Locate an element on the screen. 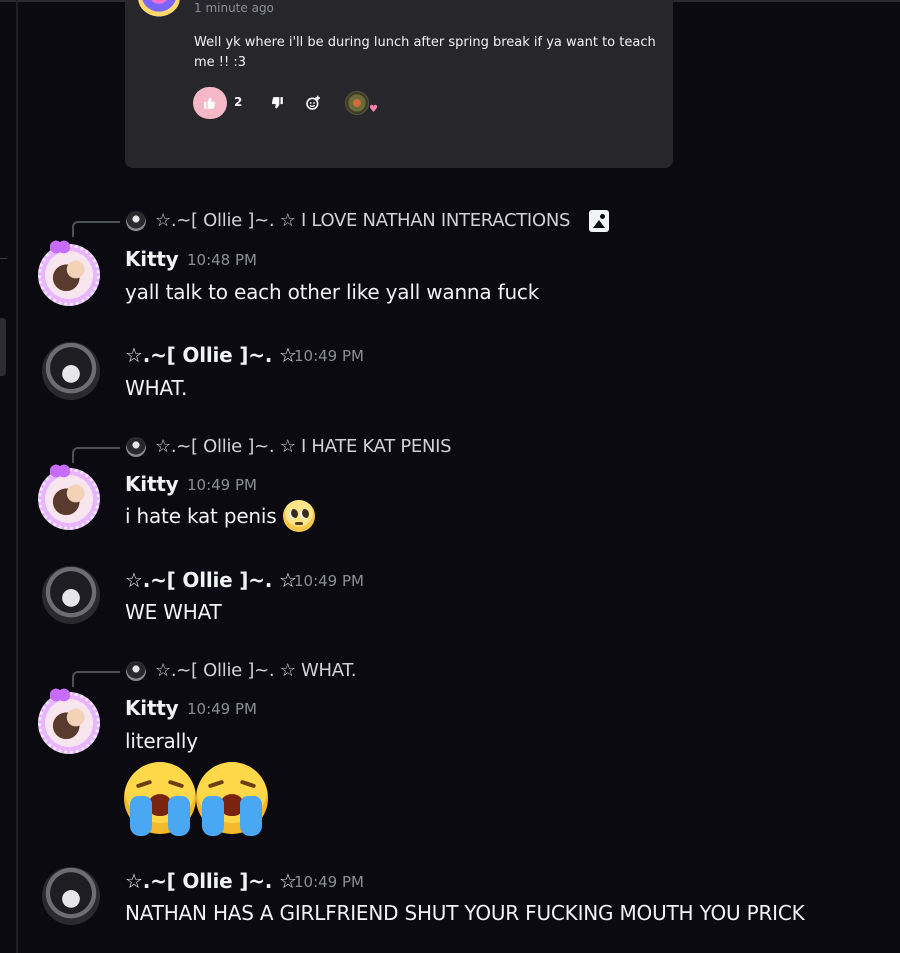  add-reaction-icon is located at coordinates (313, 102).